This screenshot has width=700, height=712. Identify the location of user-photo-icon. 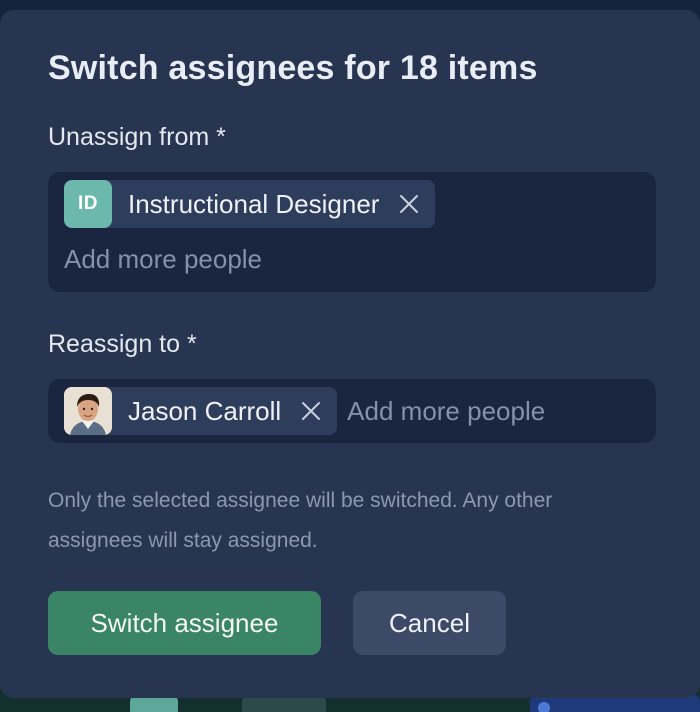
(88, 411).